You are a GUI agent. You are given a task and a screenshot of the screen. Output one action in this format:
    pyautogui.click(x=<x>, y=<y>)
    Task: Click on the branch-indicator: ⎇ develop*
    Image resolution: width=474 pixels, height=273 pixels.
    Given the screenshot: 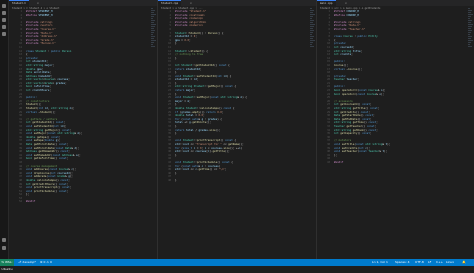 What is the action you would take?
    pyautogui.click(x=27, y=262)
    